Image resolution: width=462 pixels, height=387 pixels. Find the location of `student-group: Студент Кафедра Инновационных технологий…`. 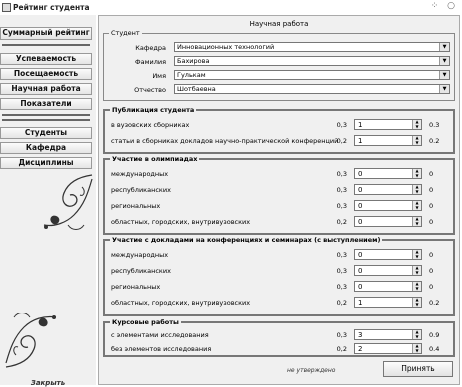

student-group: Студент Кафедра Инновационных технологий… is located at coordinates (279, 65).